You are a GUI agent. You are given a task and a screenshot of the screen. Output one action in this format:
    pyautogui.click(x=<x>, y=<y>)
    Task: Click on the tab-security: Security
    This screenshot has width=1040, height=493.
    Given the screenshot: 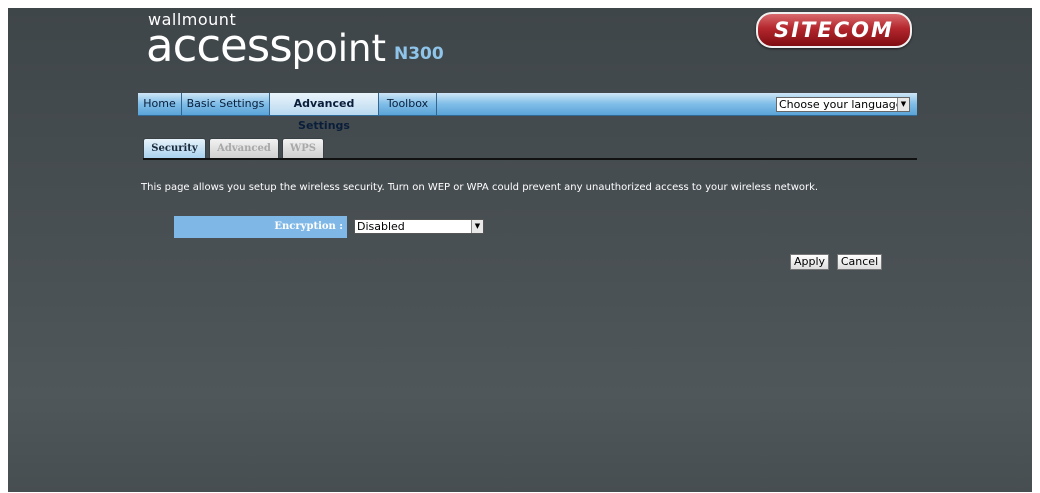 What is the action you would take?
    pyautogui.click(x=174, y=148)
    